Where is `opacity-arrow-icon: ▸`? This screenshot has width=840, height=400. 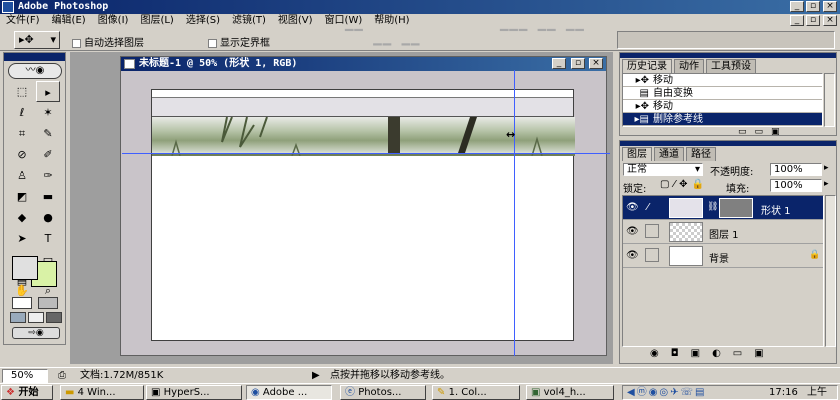 opacity-arrow-icon: ▸ is located at coordinates (826, 168).